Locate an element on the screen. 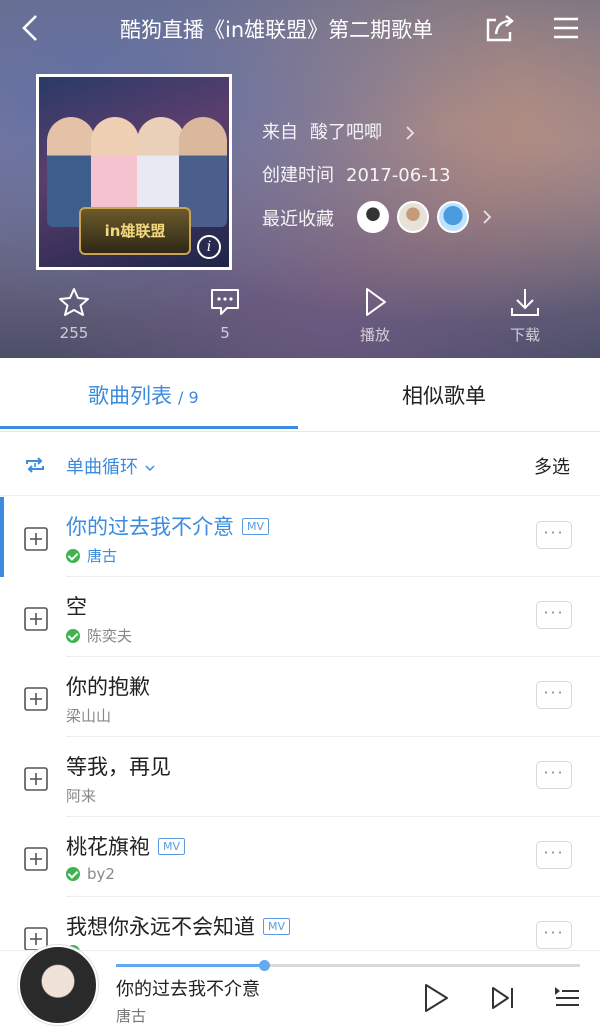 This screenshot has height=1033, width=600. song-title-text: 你的过去我不介意 is located at coordinates (150, 527).